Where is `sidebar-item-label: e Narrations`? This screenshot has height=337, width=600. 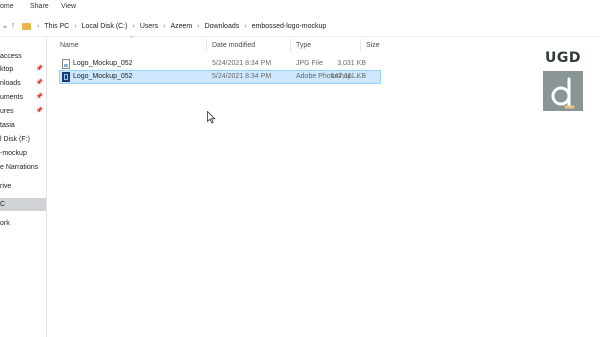
sidebar-item-label: e Narrations is located at coordinates (19, 167).